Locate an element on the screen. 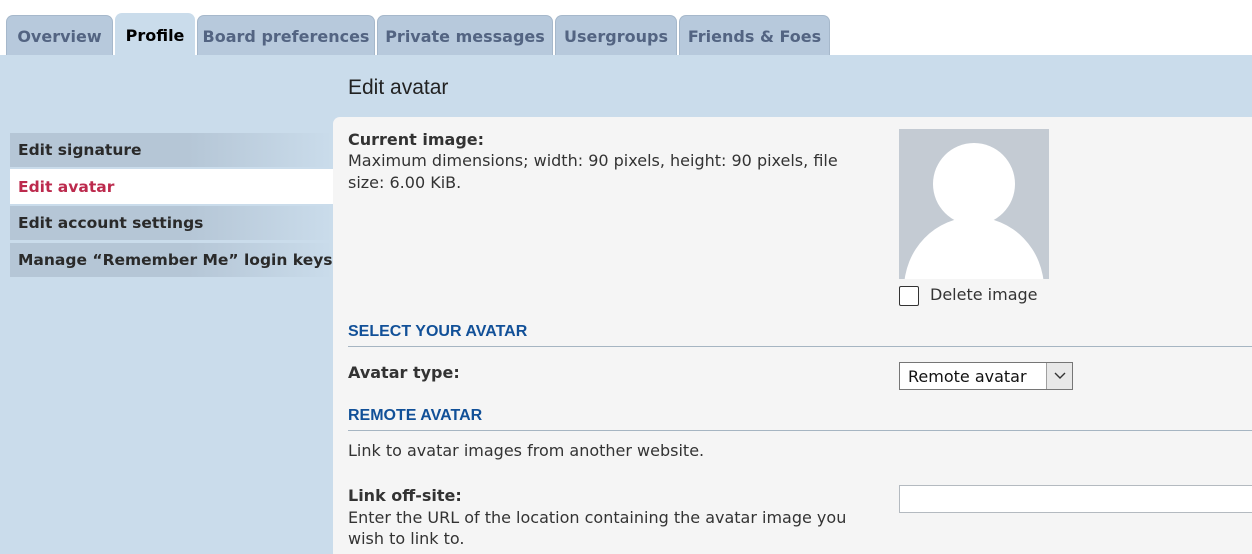  tab-profile: Profile is located at coordinates (155, 35).